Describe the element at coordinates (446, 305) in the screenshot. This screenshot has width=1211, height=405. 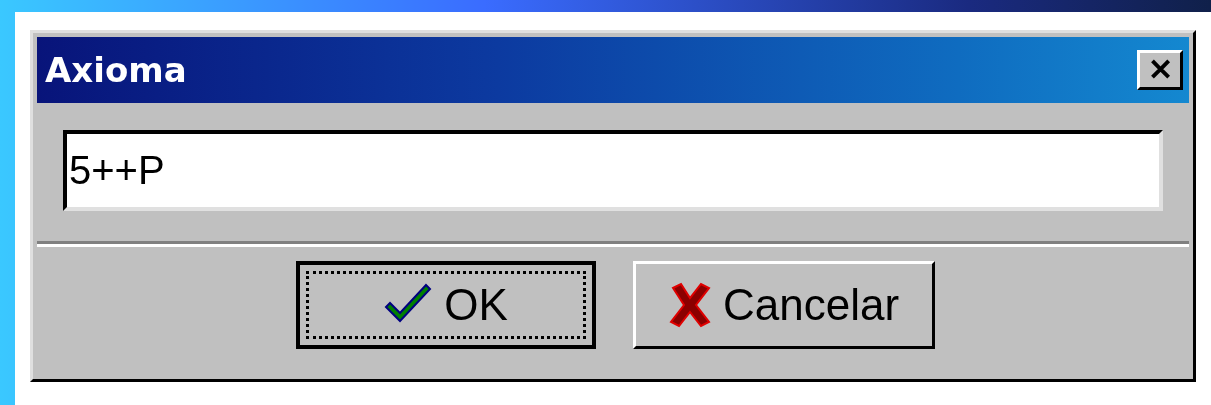
I see `ok-button: OK` at that location.